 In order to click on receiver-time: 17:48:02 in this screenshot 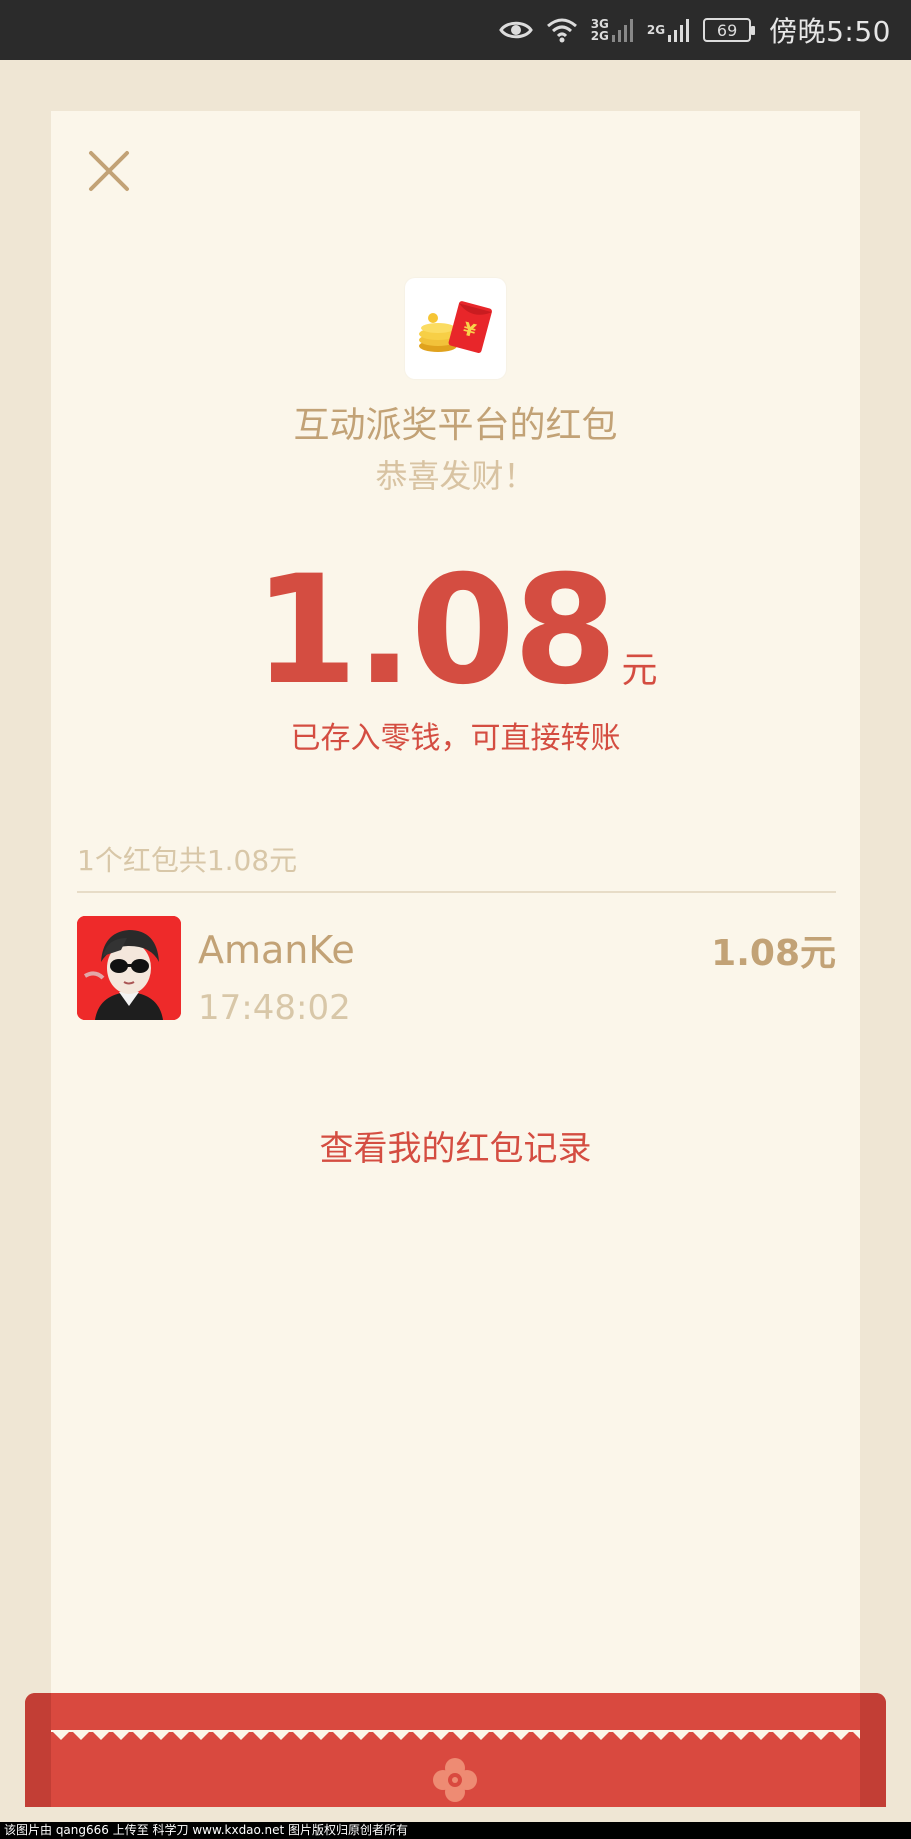, I will do `click(274, 1008)`.